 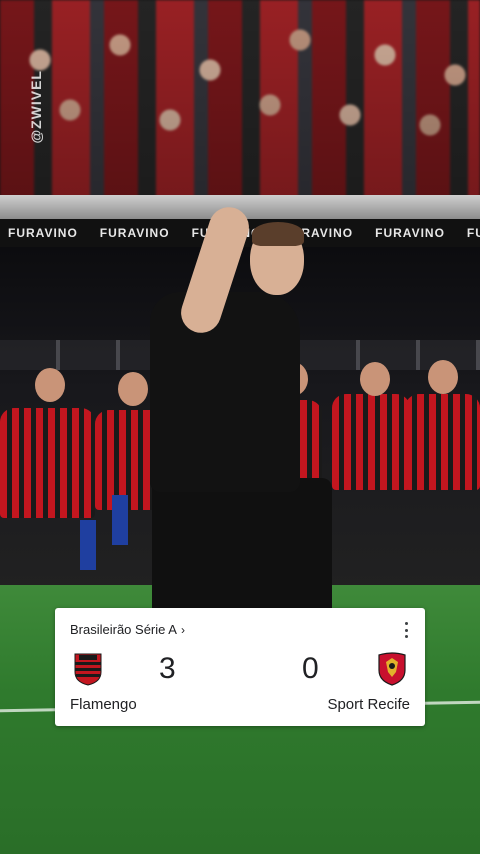 I want to click on coach-shirt, so click(x=225, y=392).